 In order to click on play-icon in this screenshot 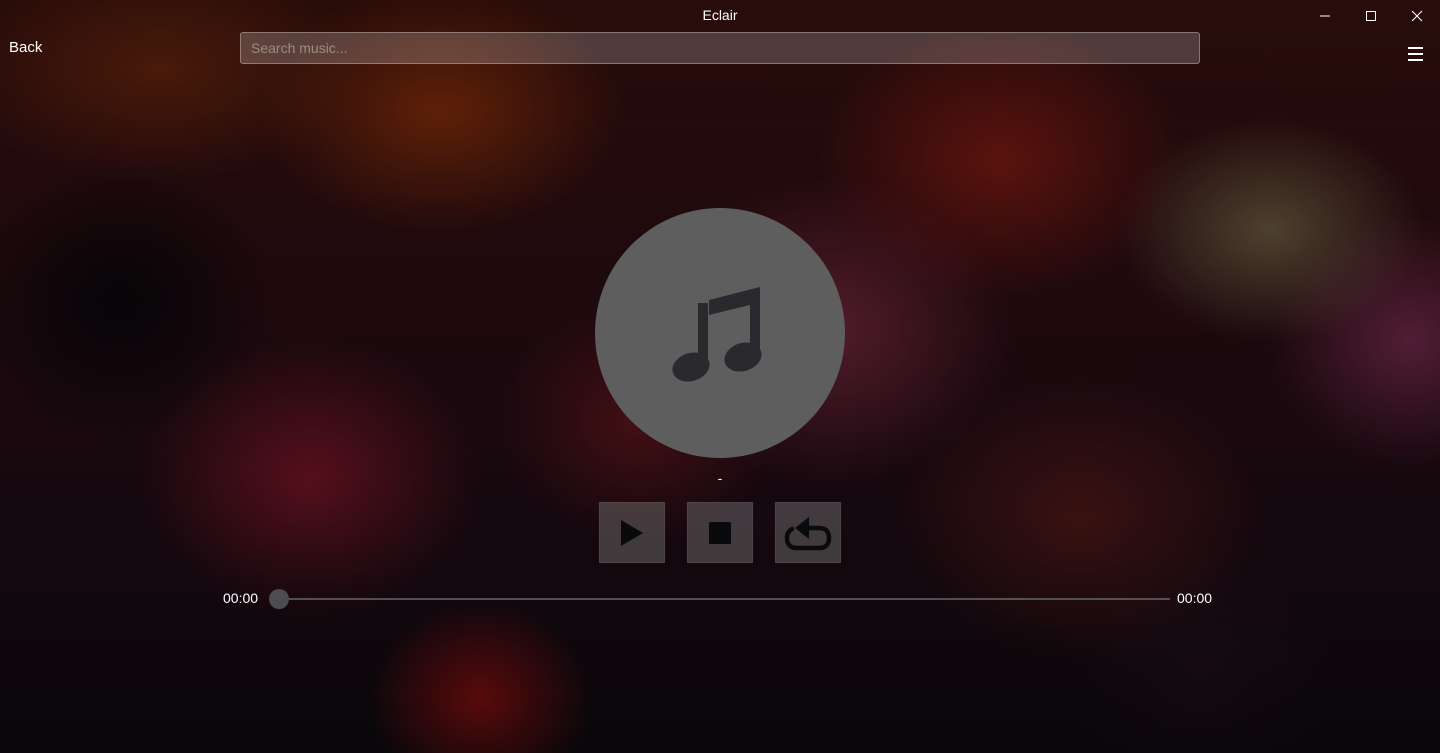, I will do `click(632, 532)`.